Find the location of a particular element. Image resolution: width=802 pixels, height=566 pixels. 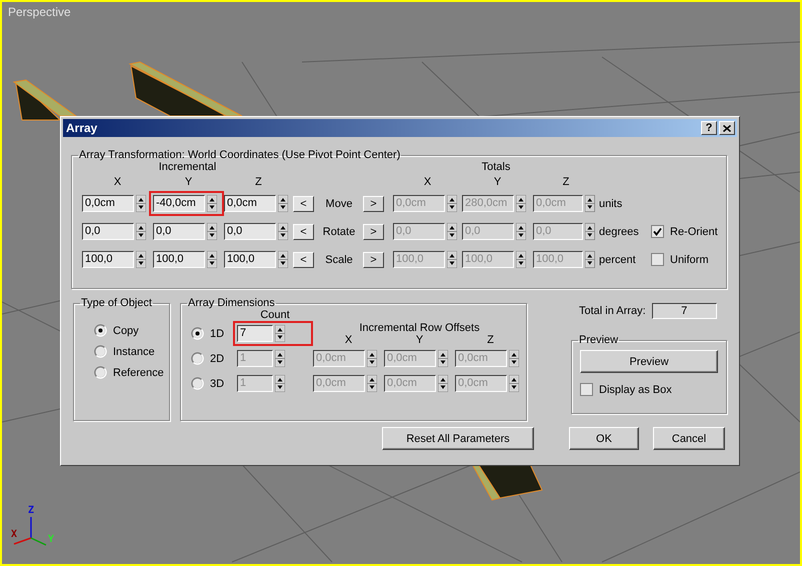

preview-button: Preview is located at coordinates (649, 361).